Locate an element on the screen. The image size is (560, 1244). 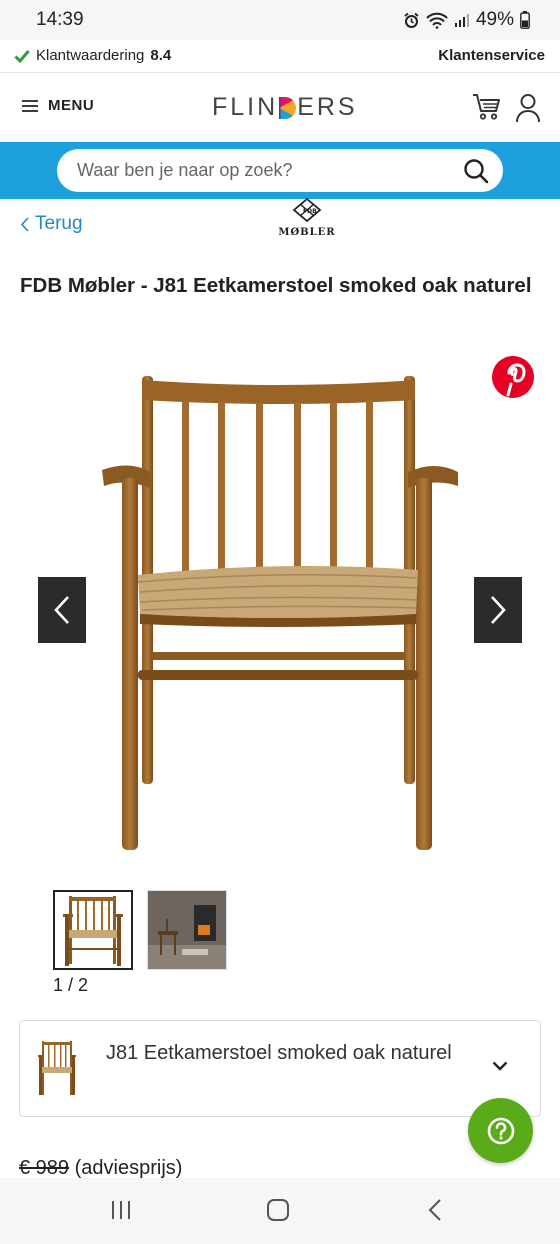
brand-name: MØBLER is located at coordinates (307, 232).